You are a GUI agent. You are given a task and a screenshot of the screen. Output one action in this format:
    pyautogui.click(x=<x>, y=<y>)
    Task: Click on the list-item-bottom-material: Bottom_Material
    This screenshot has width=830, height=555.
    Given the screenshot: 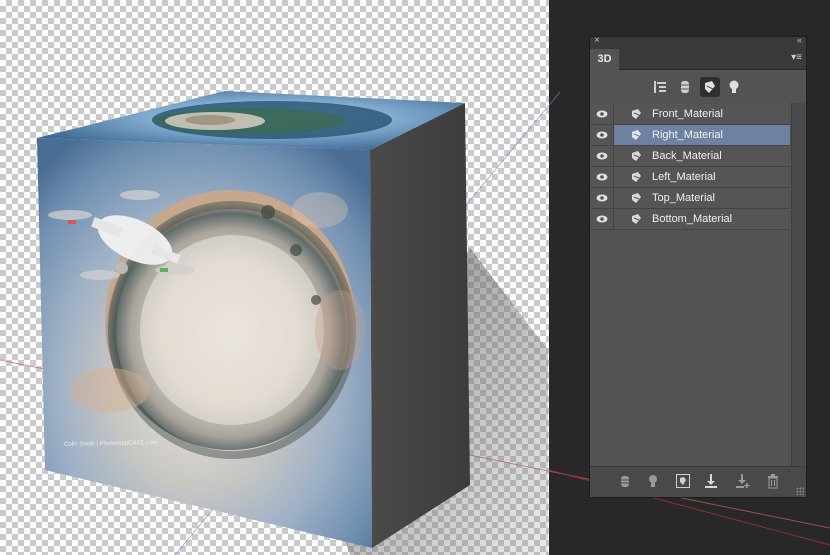 What is the action you would take?
    pyautogui.click(x=690, y=219)
    